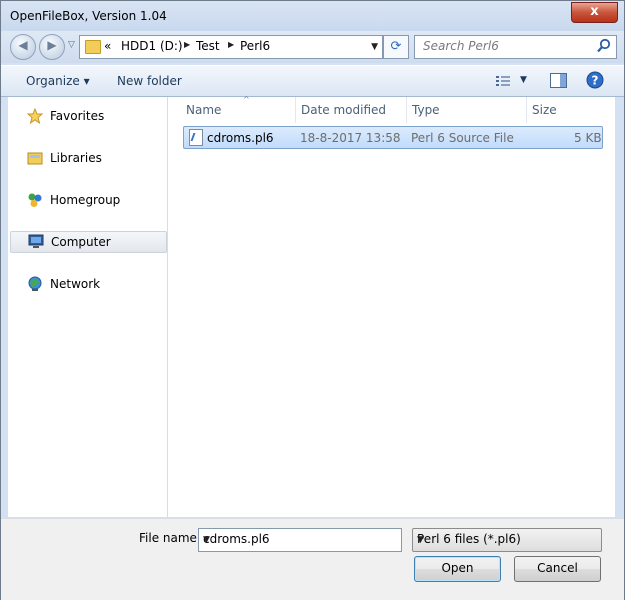  What do you see at coordinates (238, 109) in the screenshot?
I see `column-header-name: Name ^` at bounding box center [238, 109].